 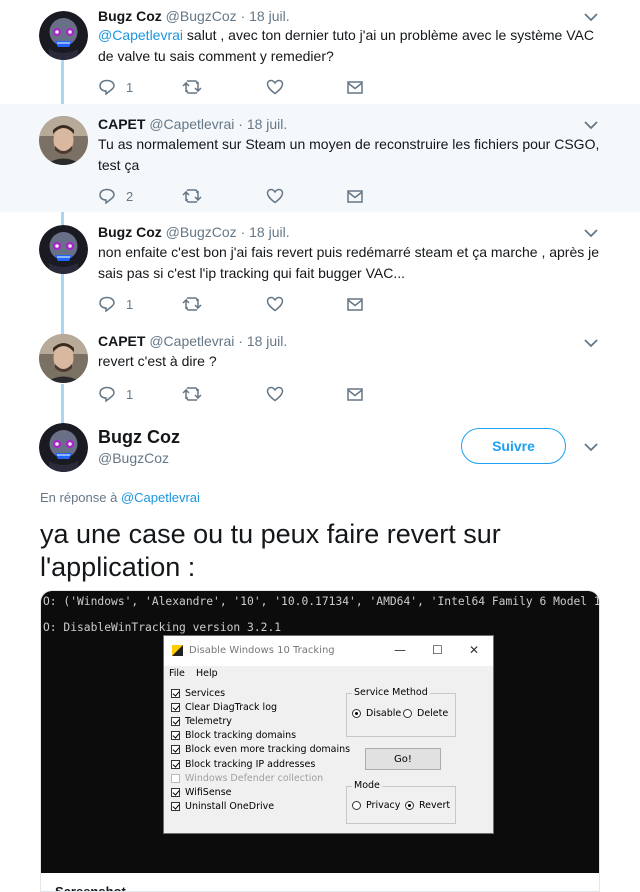 What do you see at coordinates (201, 721) in the screenshot?
I see `option-checkbox: Telemetry` at bounding box center [201, 721].